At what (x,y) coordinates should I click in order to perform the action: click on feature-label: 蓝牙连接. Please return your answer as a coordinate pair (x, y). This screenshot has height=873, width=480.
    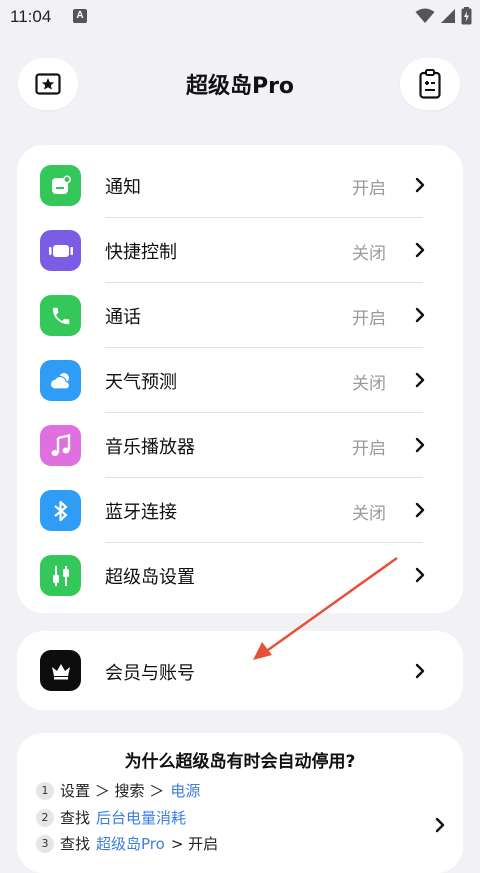
    Looking at the image, I should click on (141, 512).